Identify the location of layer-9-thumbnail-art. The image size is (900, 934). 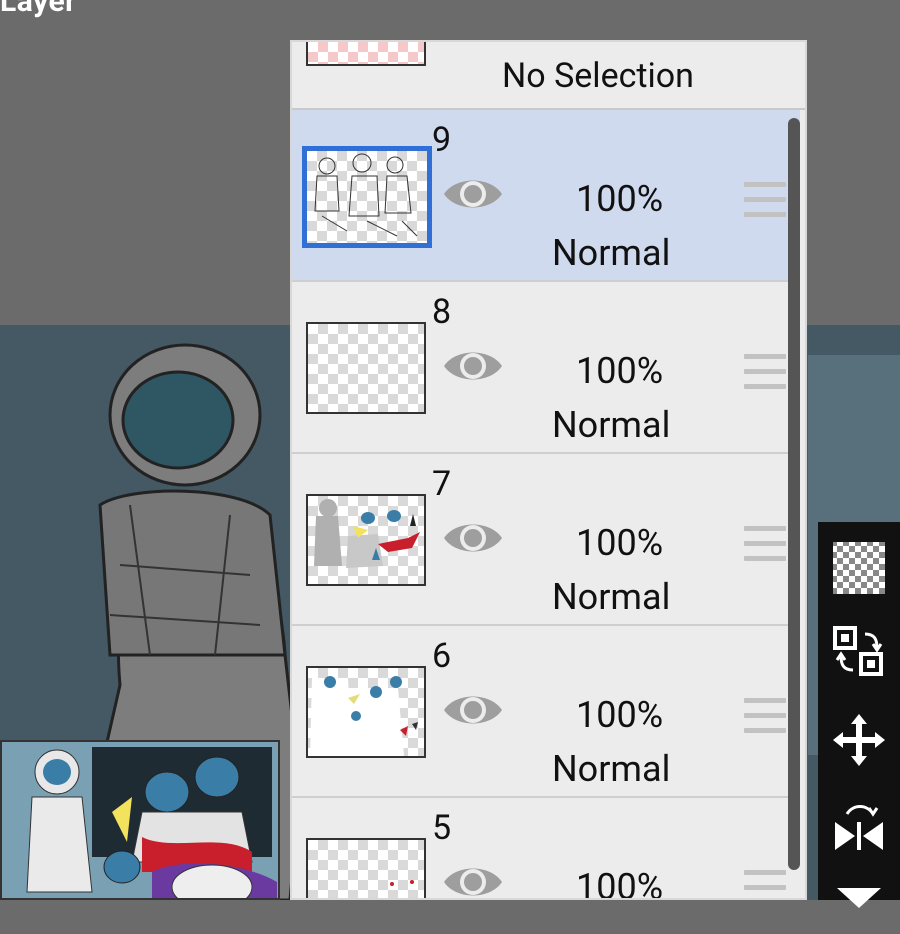
(366, 195).